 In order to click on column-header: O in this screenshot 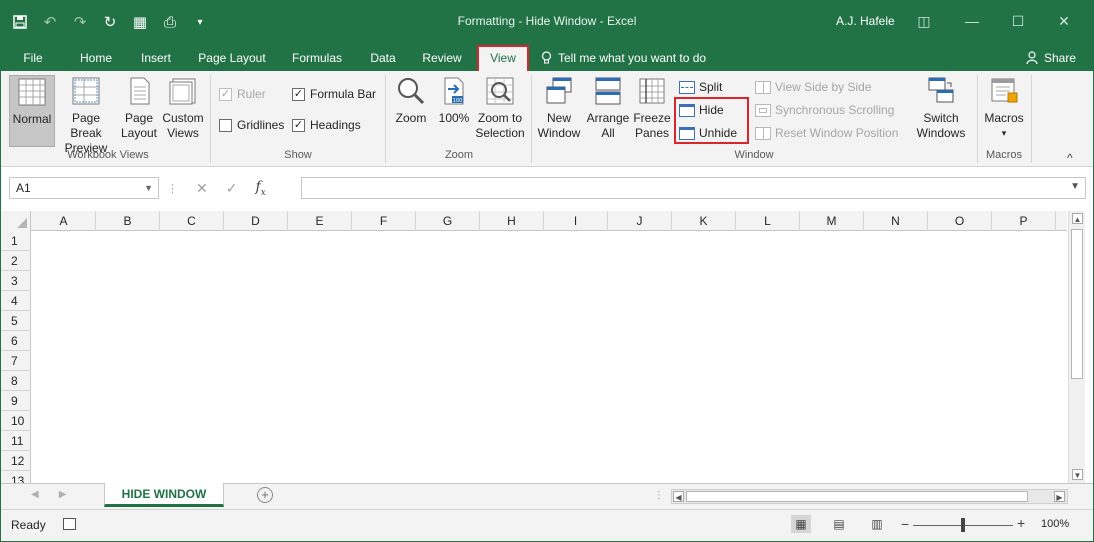, I will do `click(960, 221)`.